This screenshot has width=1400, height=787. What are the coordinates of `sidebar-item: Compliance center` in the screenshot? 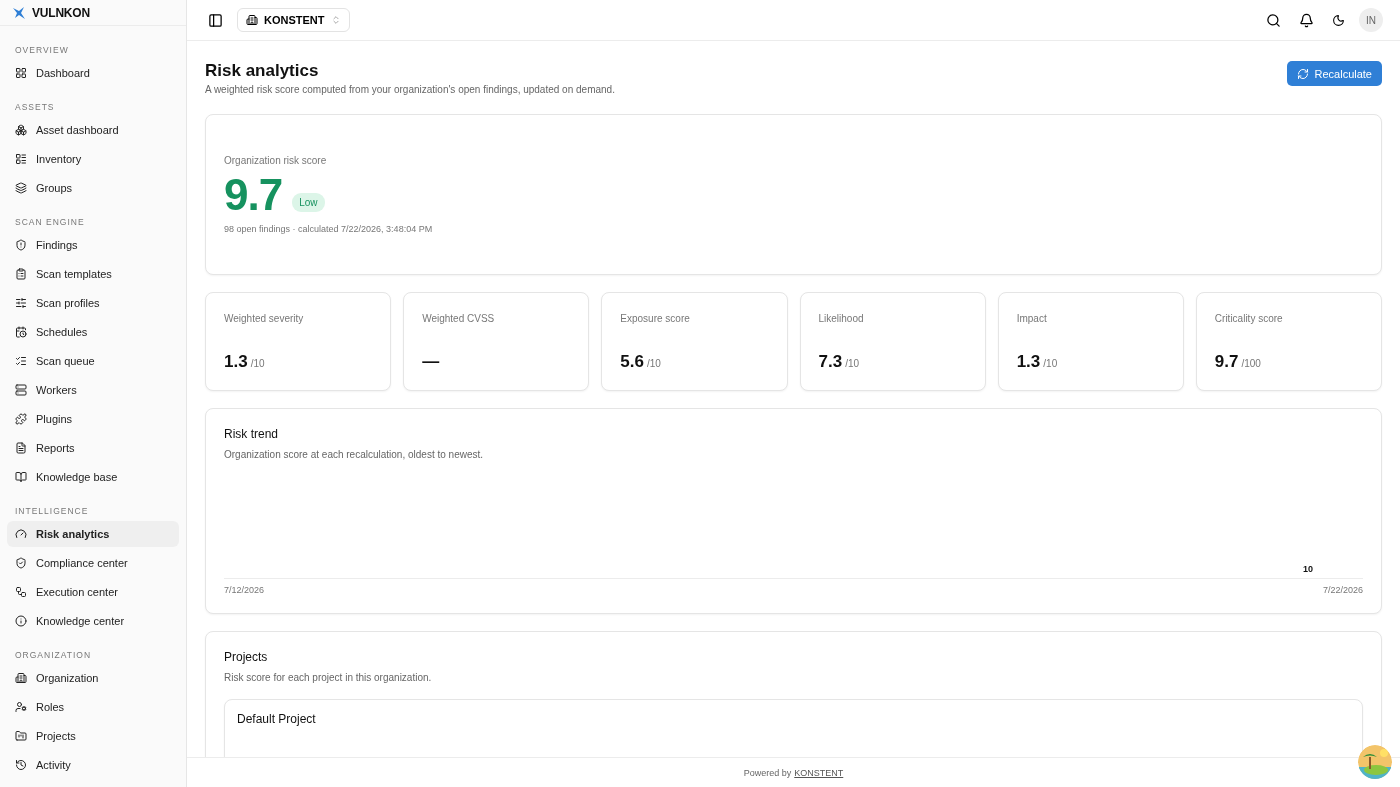 It's located at (93, 563).